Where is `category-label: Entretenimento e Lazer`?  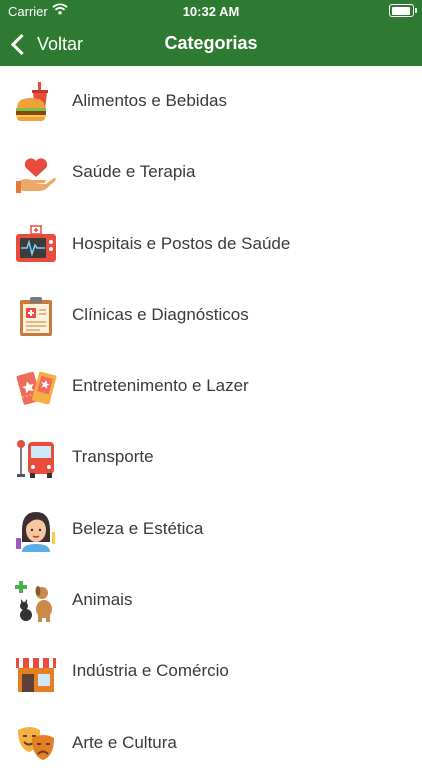 category-label: Entretenimento e Lazer is located at coordinates (160, 386).